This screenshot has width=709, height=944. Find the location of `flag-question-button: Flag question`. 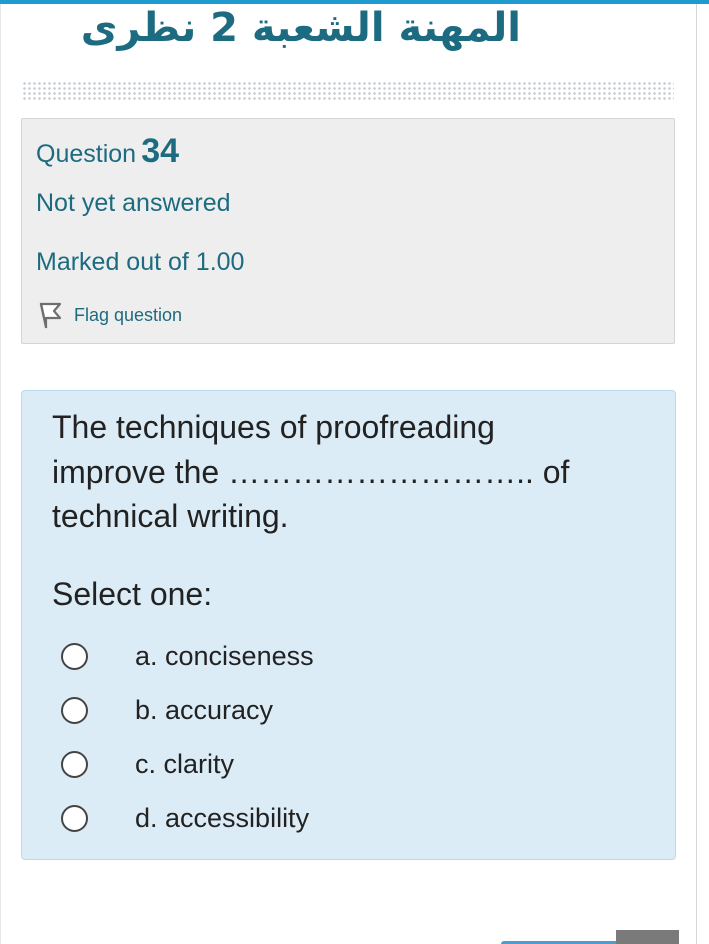

flag-question-button: Flag question is located at coordinates (110, 315).